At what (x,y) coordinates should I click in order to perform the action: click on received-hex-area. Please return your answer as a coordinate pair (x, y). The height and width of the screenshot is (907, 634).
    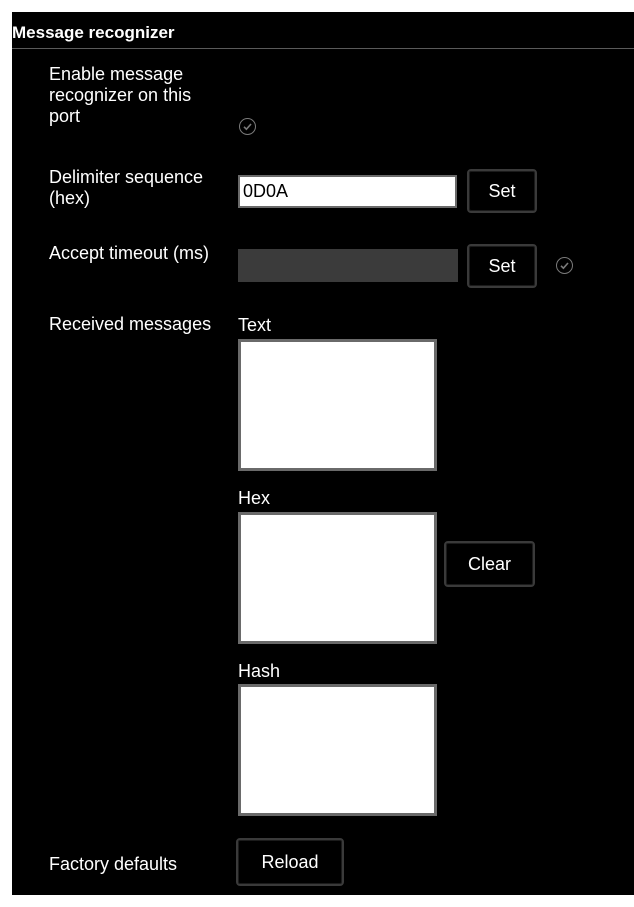
    Looking at the image, I should click on (337, 578).